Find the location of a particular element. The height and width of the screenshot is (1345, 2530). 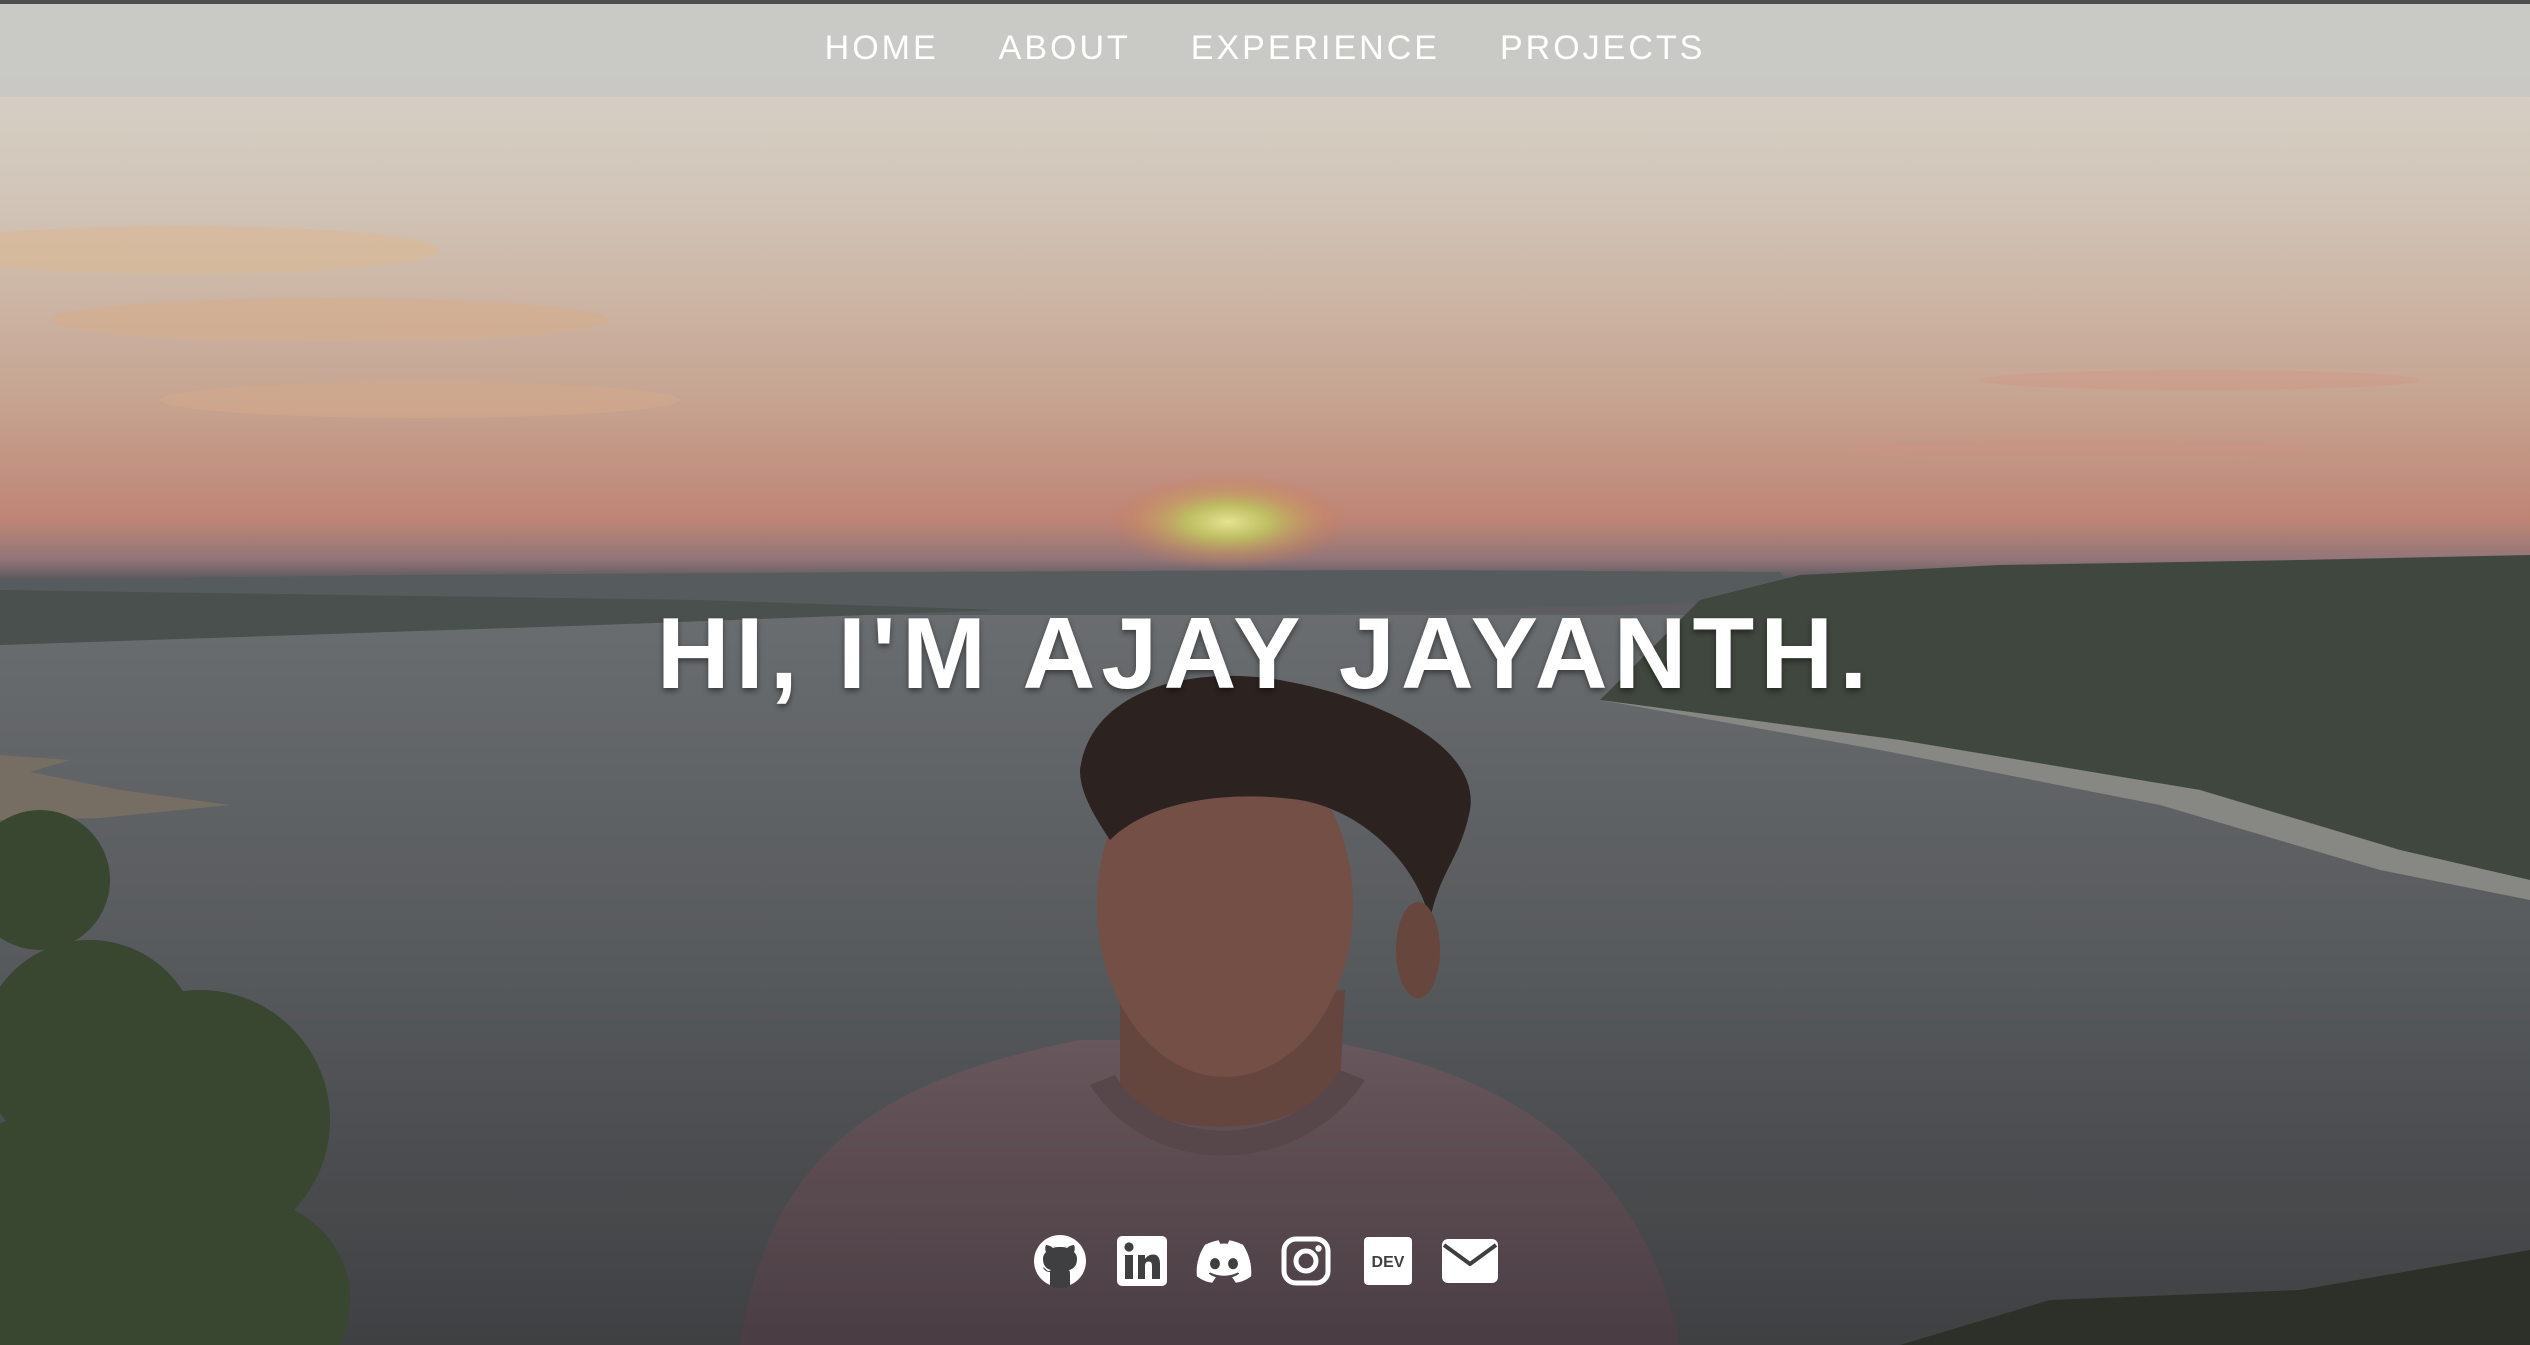

instagram-link is located at coordinates (1306, 1261).